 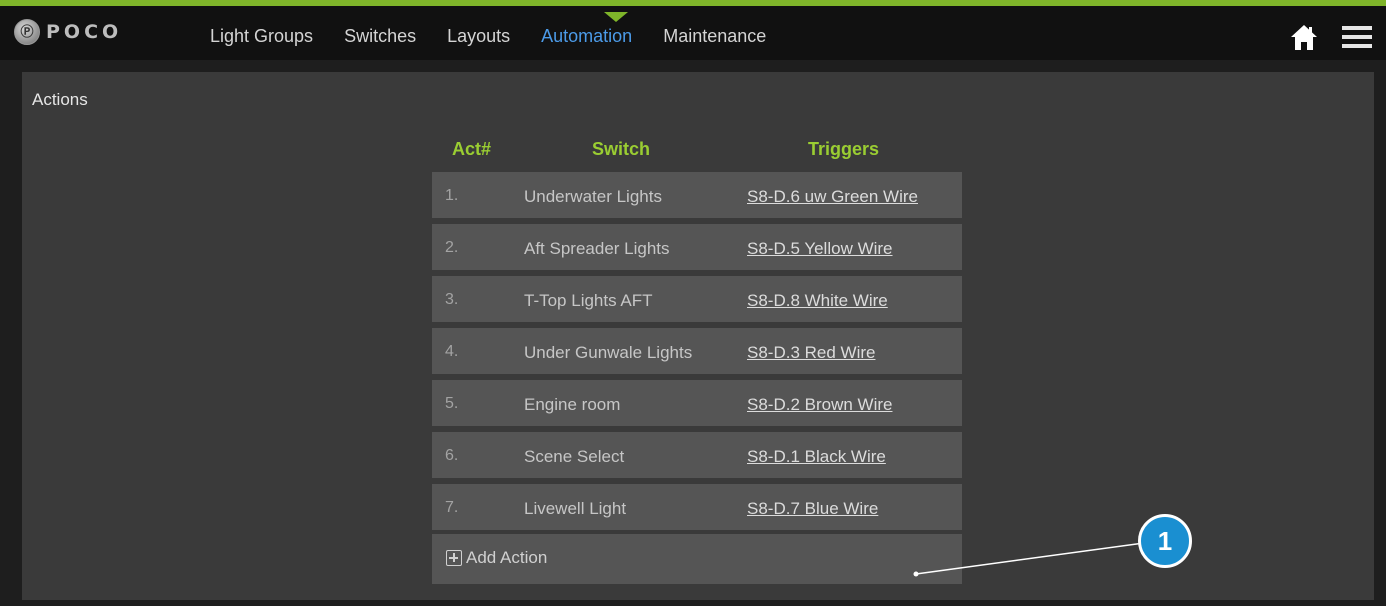 I want to click on nav-layouts: Layouts, so click(x=478, y=36).